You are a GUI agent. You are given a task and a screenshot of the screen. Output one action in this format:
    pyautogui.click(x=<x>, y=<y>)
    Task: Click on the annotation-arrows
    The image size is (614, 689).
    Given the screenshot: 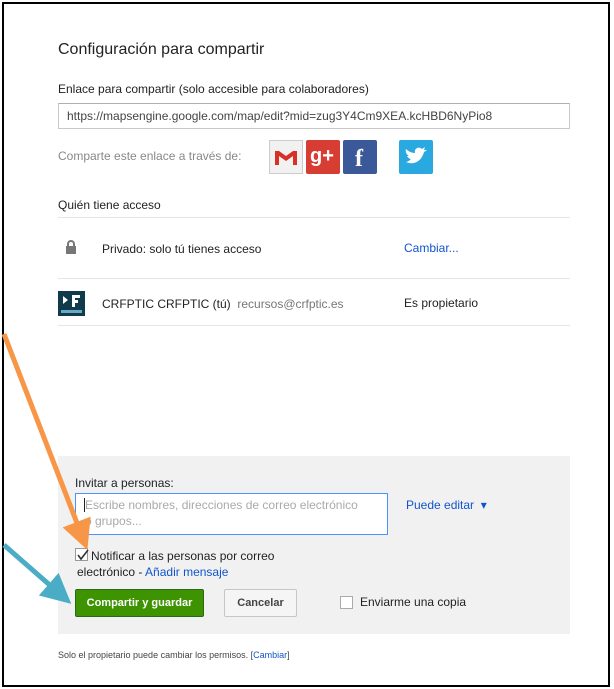 What is the action you would take?
    pyautogui.click(x=46, y=468)
    